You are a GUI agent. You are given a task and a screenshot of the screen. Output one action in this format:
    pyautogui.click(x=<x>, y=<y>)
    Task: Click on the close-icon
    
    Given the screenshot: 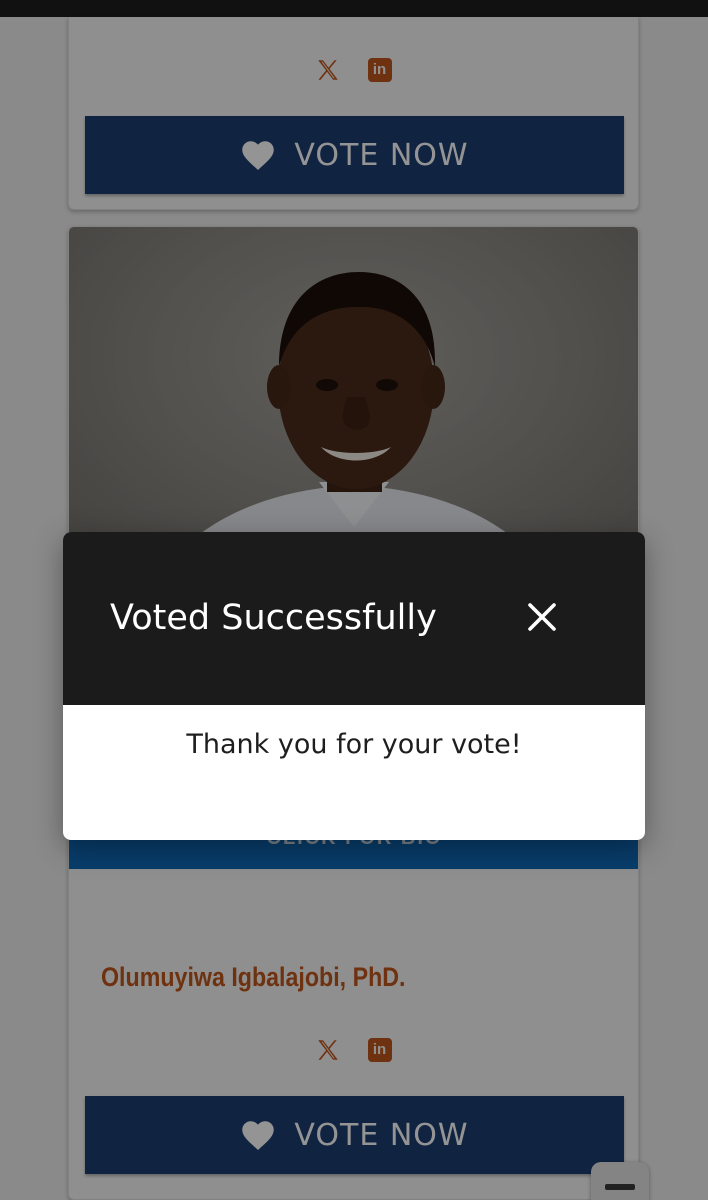 What is the action you would take?
    pyautogui.click(x=542, y=617)
    